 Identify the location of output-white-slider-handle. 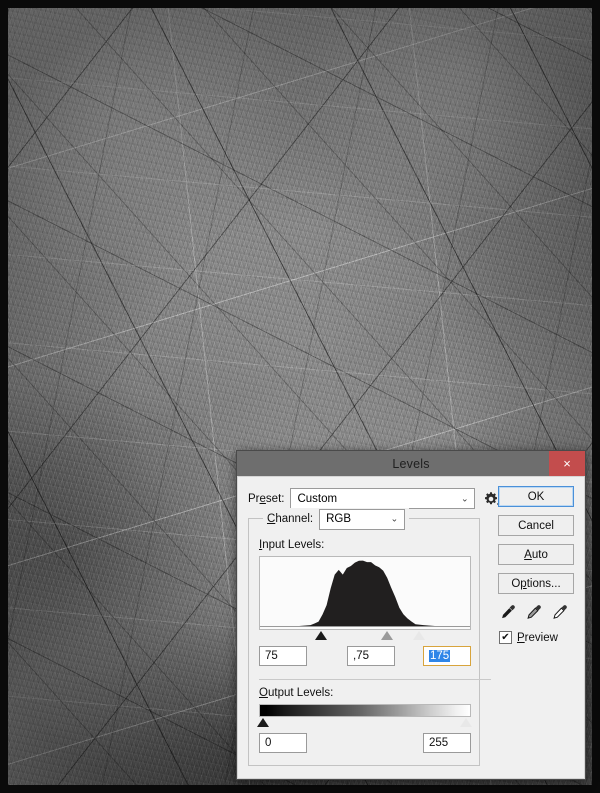
(466, 722).